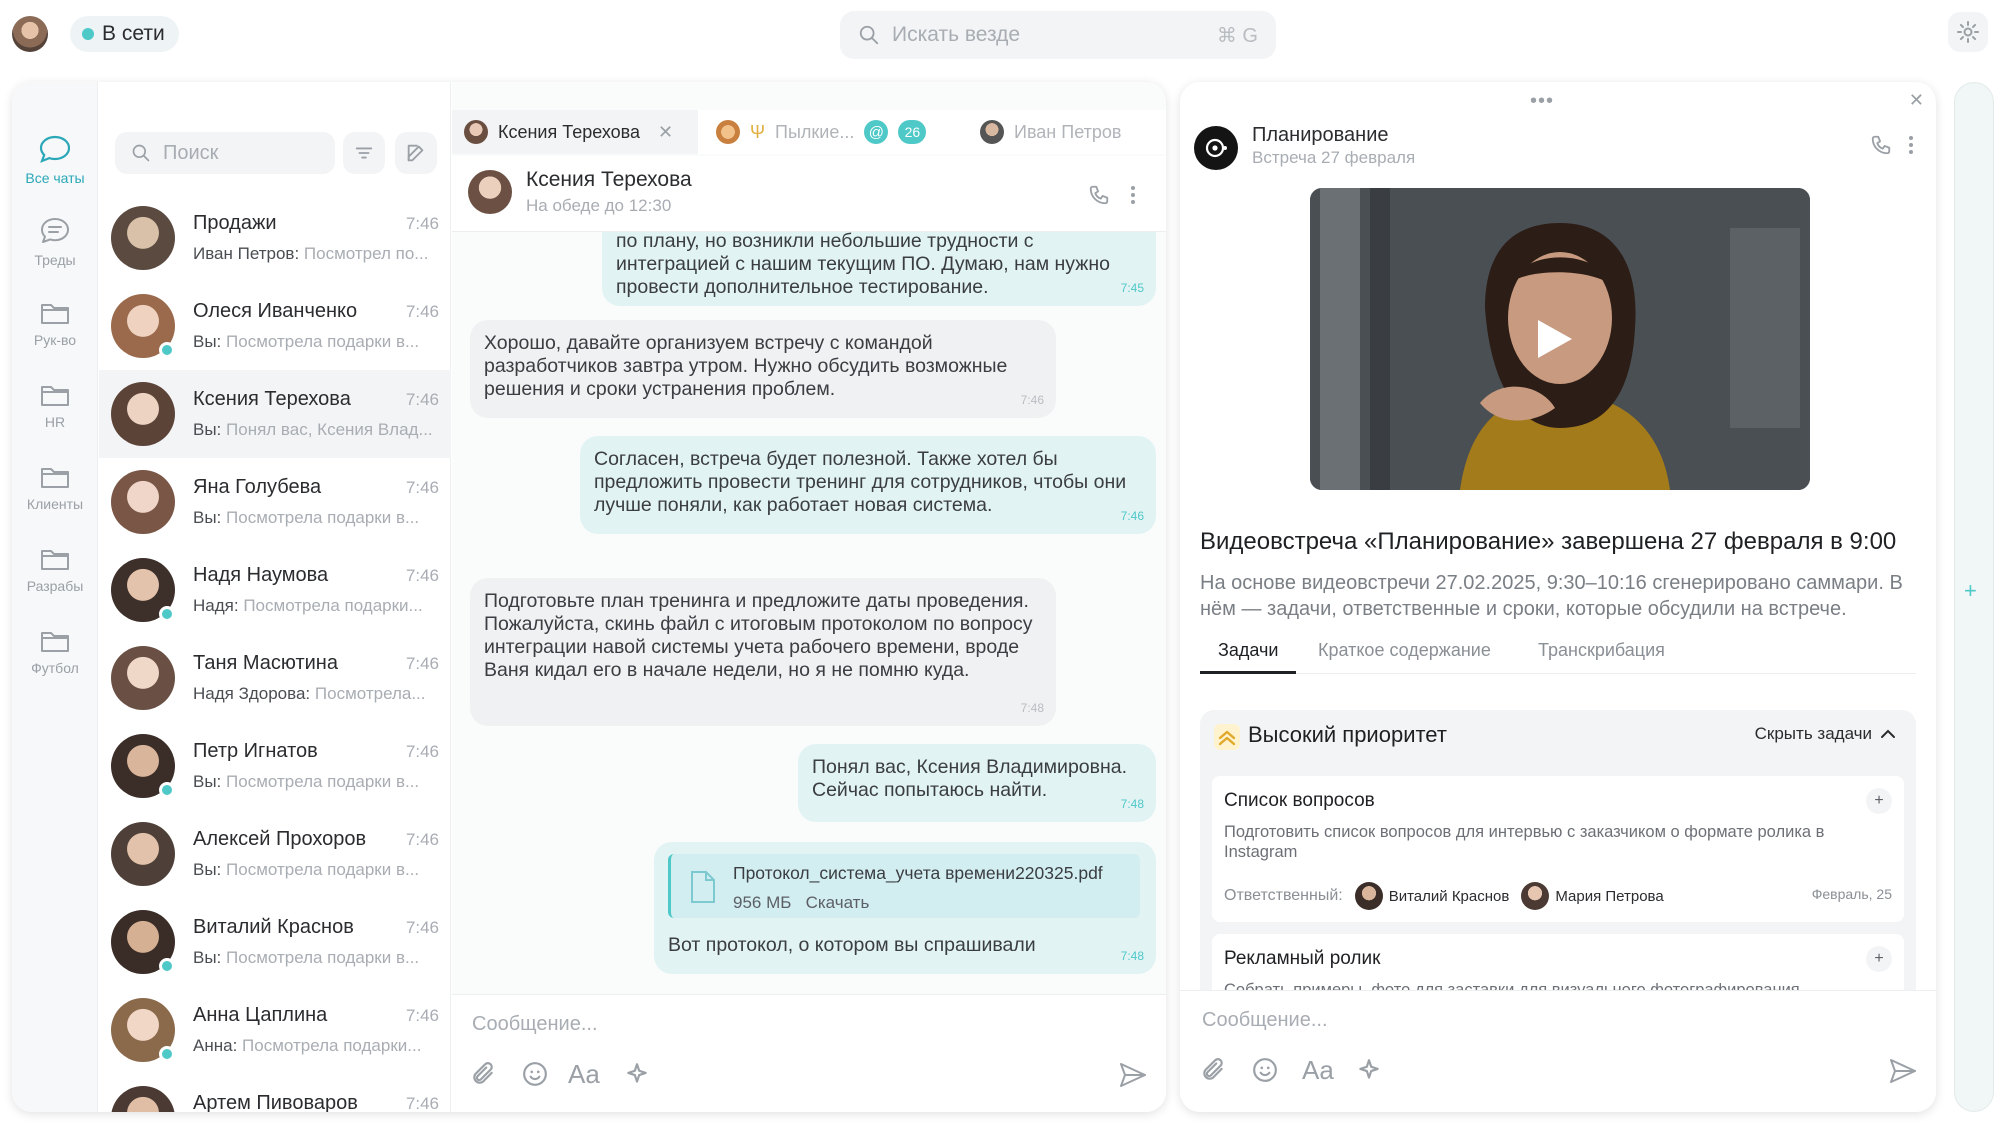 This screenshot has width=2000, height=1124. Describe the element at coordinates (280, 839) in the screenshot. I see `chat-name: Алексей Прохоров` at that location.